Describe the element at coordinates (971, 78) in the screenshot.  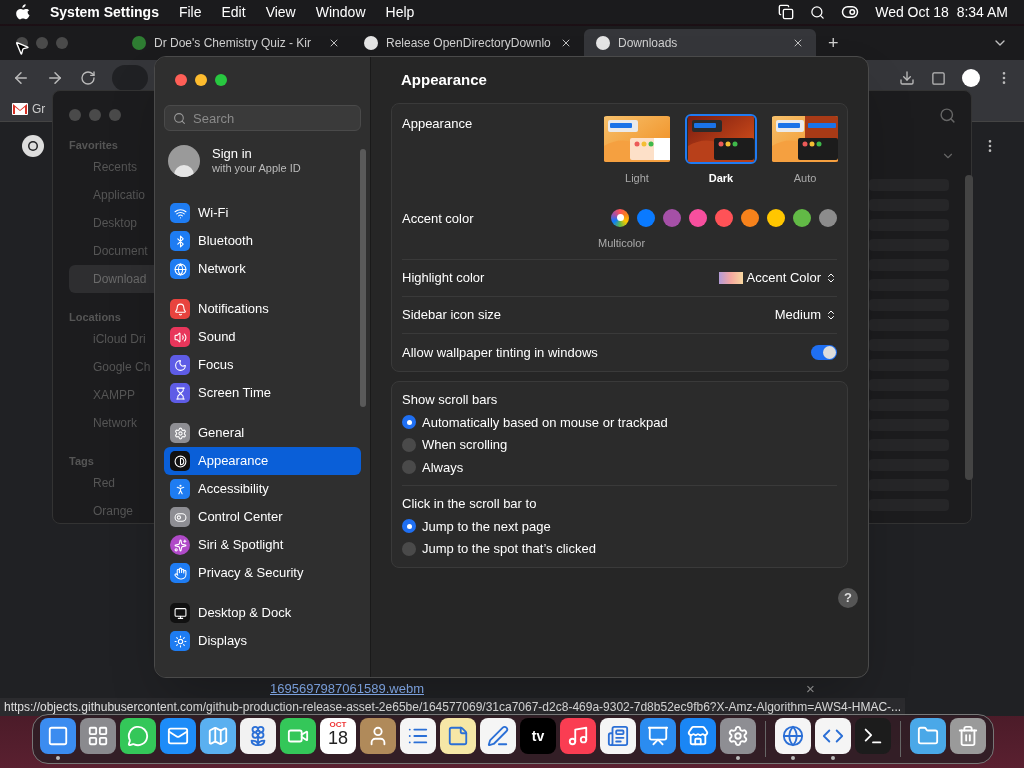
I see `profile-avatar` at that location.